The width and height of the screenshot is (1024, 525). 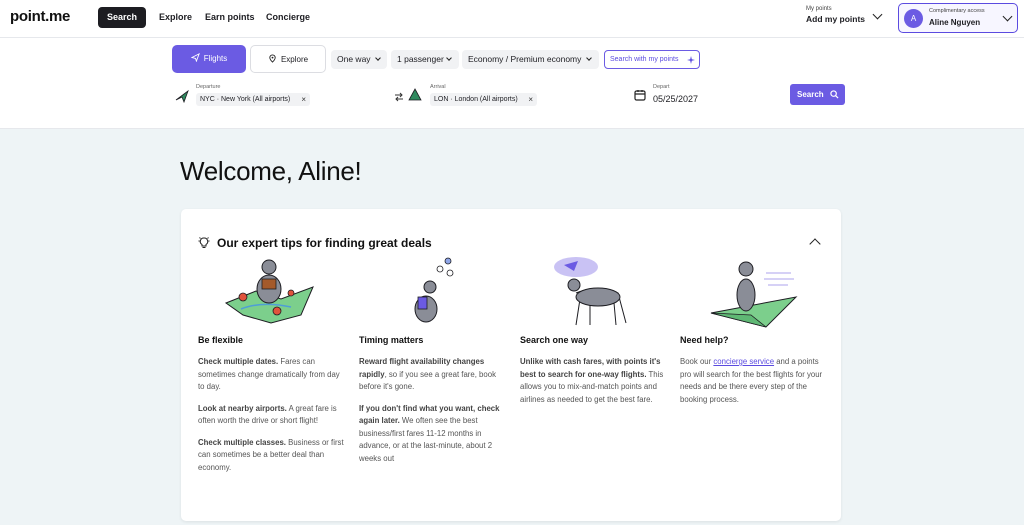 What do you see at coordinates (955, 22) in the screenshot?
I see `user-name: Aline Nguyen` at bounding box center [955, 22].